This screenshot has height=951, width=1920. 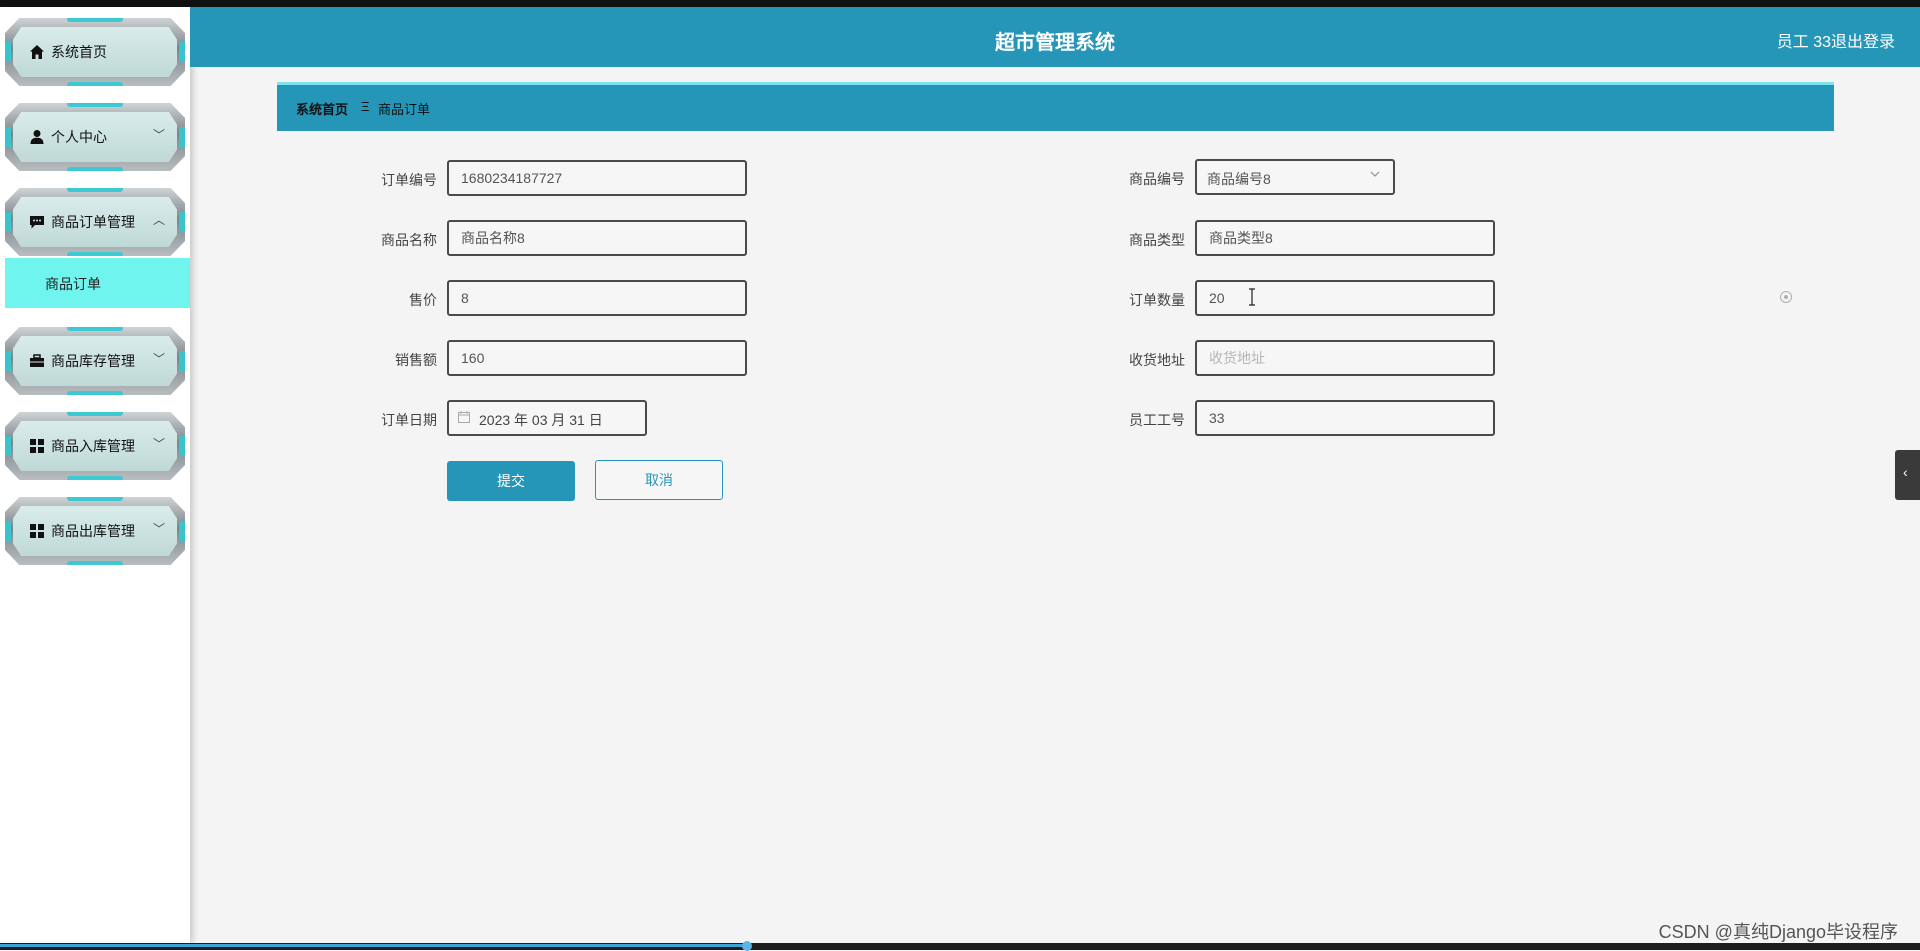 I want to click on progress-fill, so click(x=374, y=945).